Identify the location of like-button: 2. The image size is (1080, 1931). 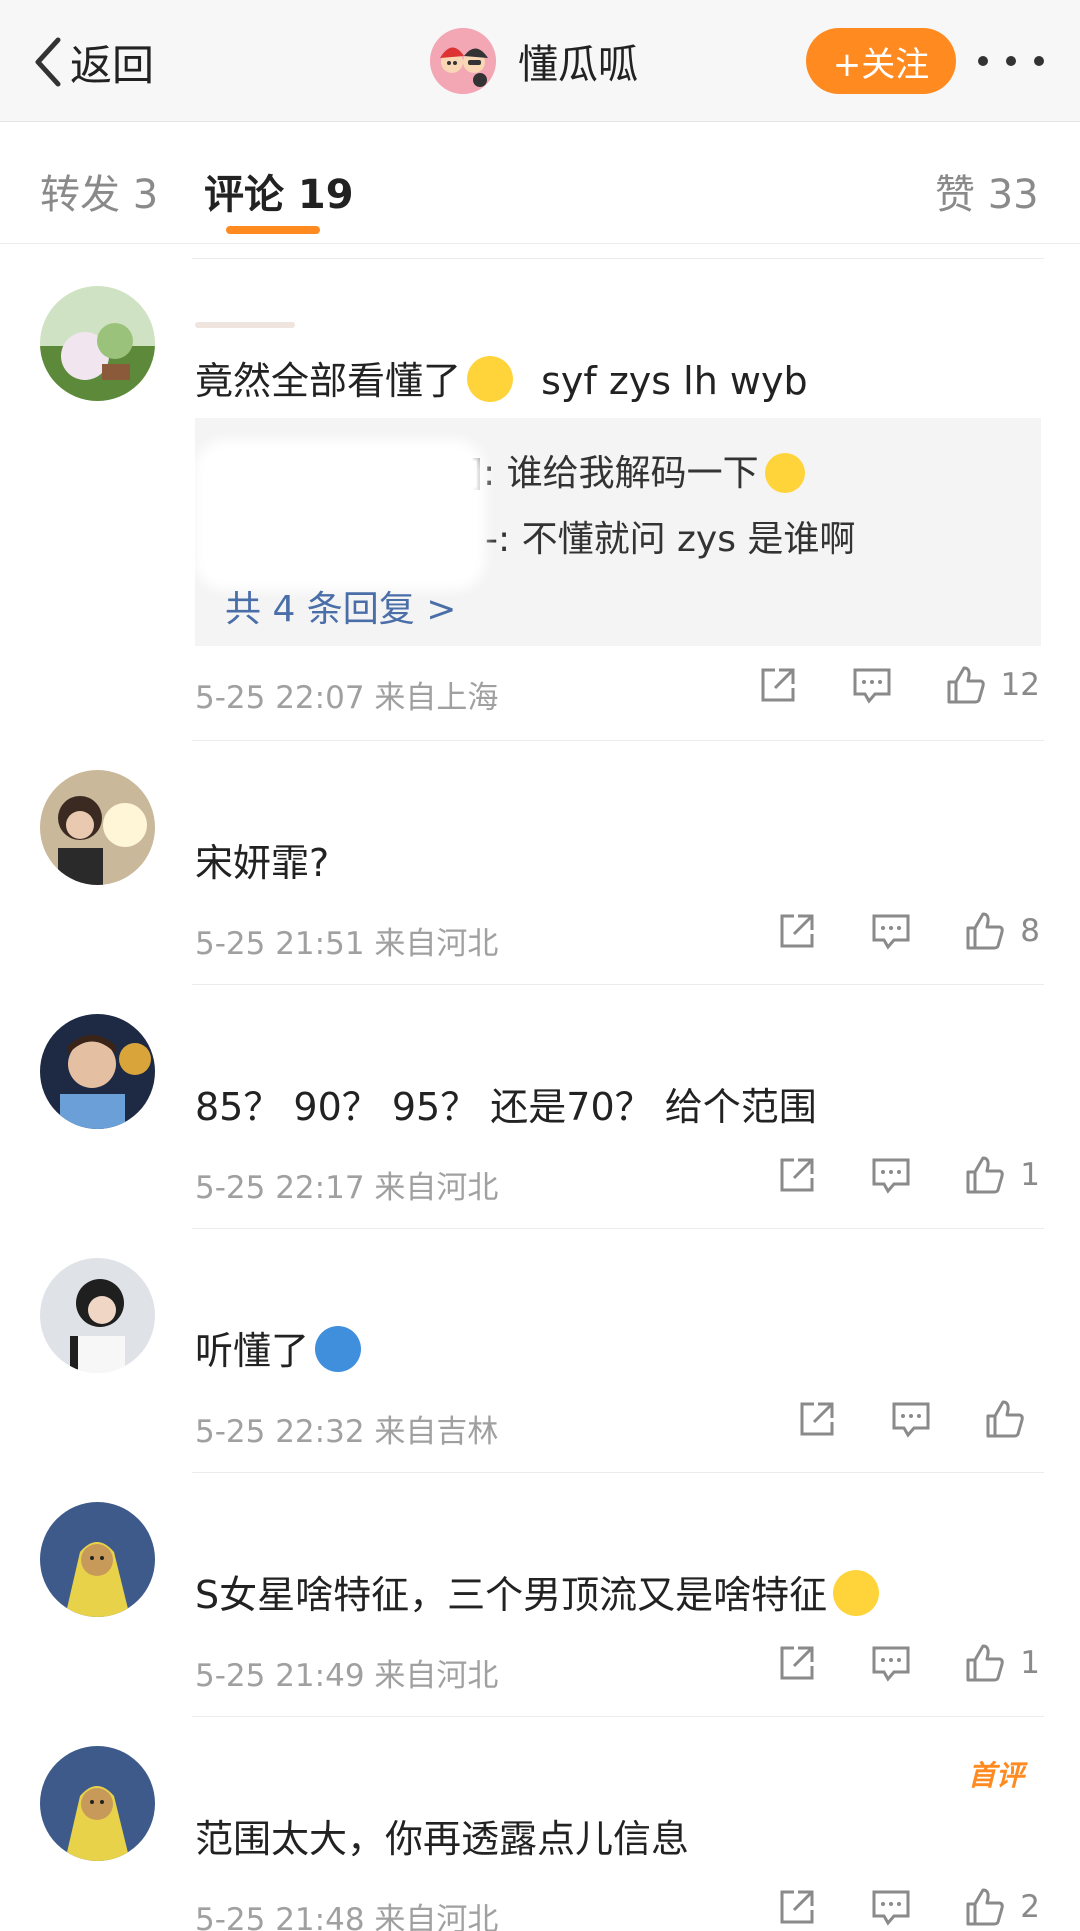
(1002, 1907).